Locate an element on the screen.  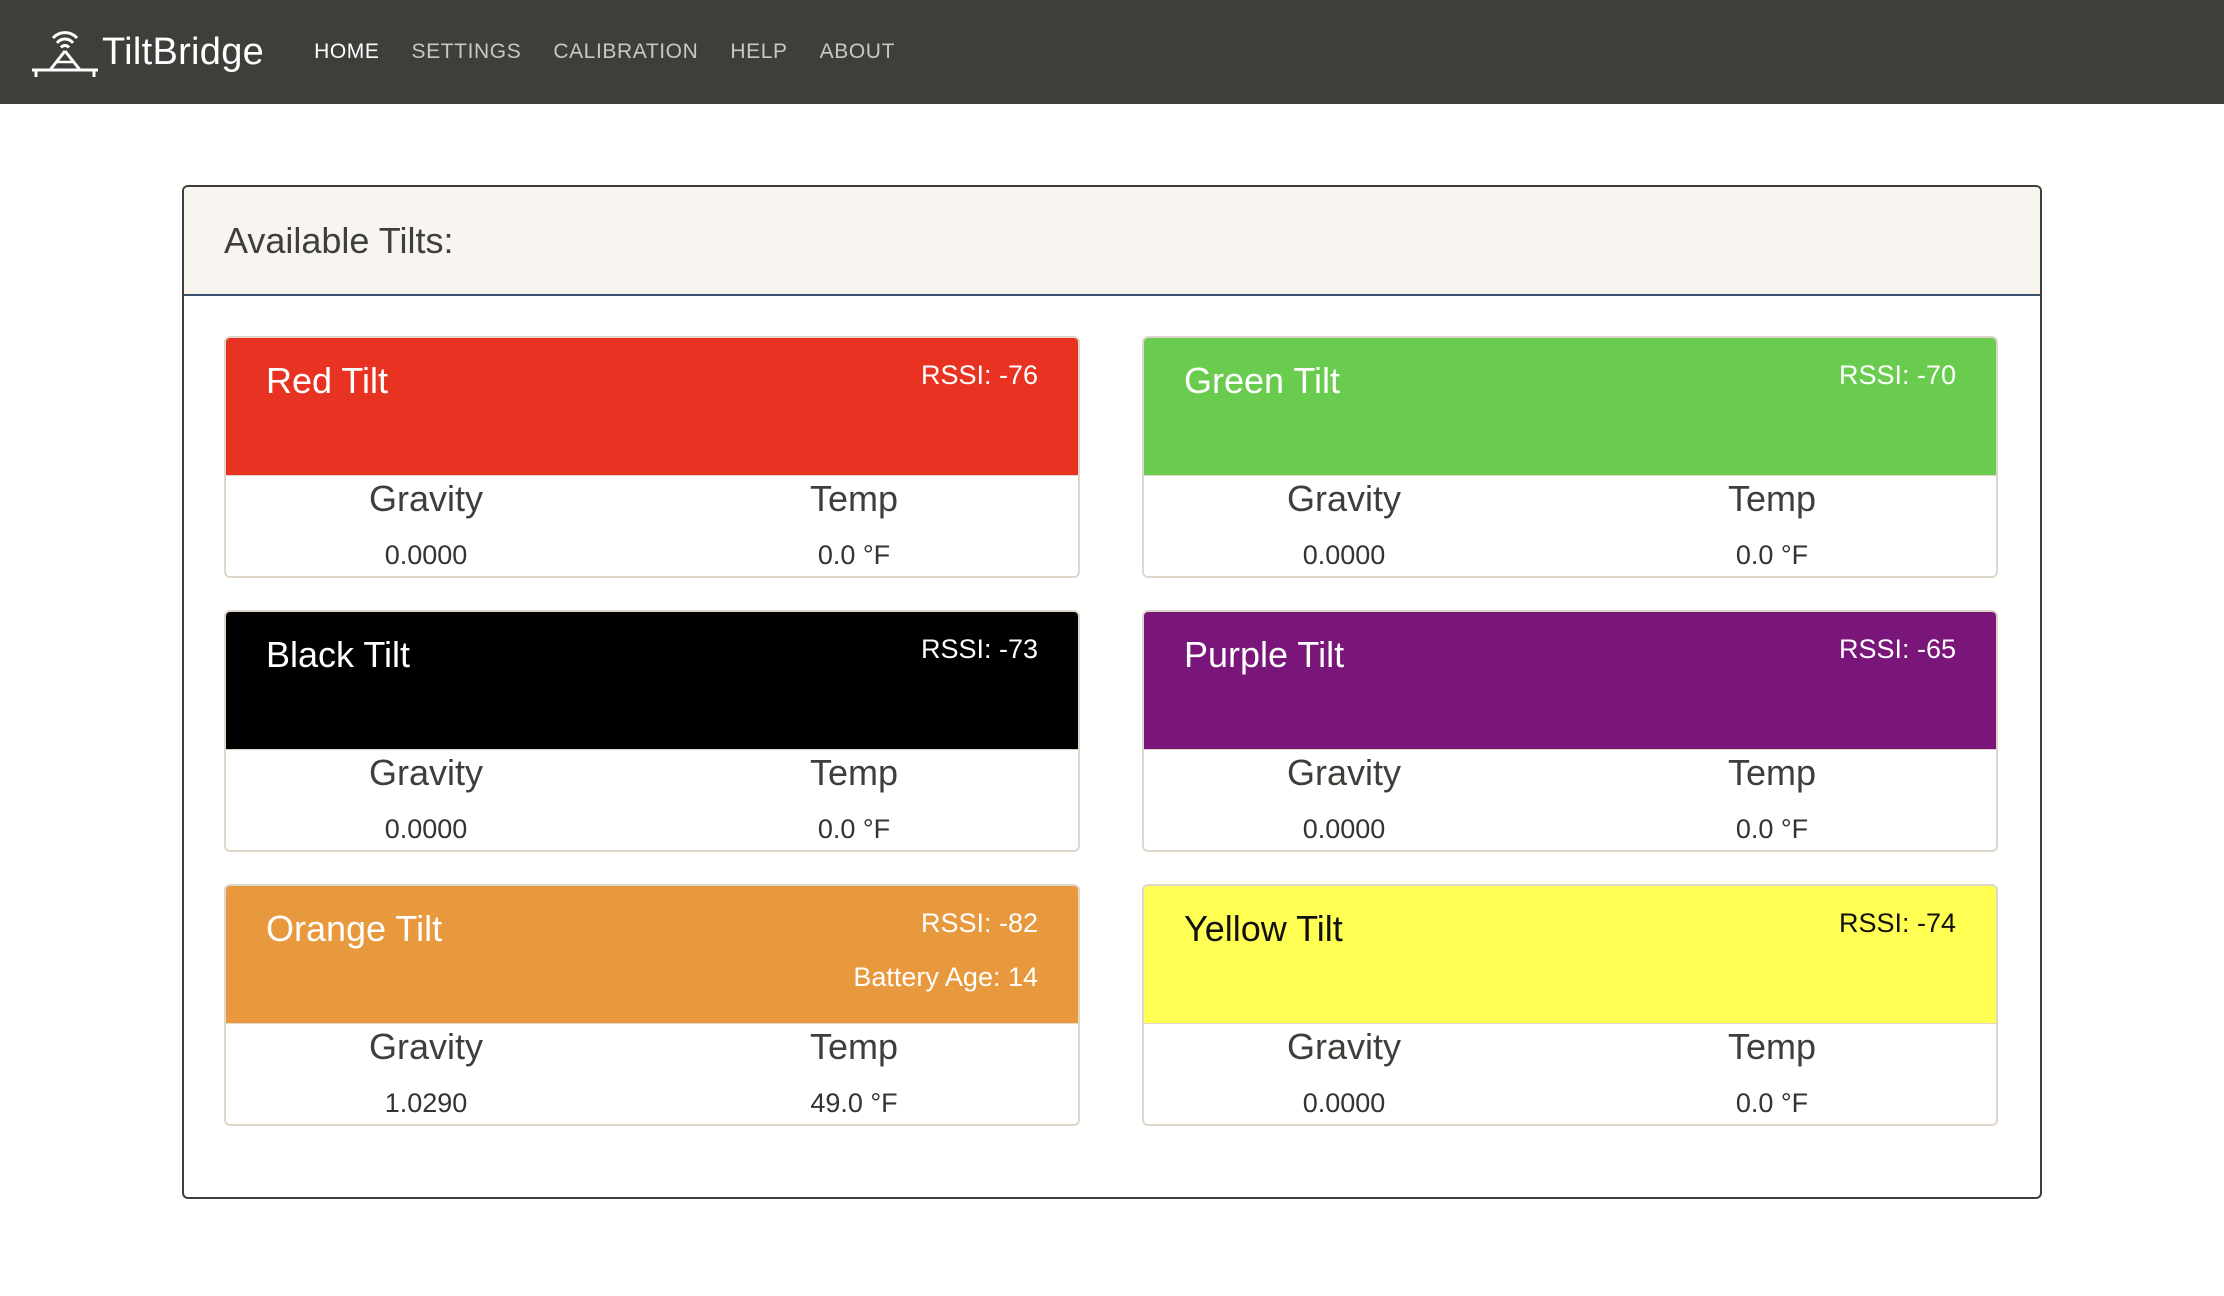
tilt-battery-age: Battery Age: 14 is located at coordinates (945, 977).